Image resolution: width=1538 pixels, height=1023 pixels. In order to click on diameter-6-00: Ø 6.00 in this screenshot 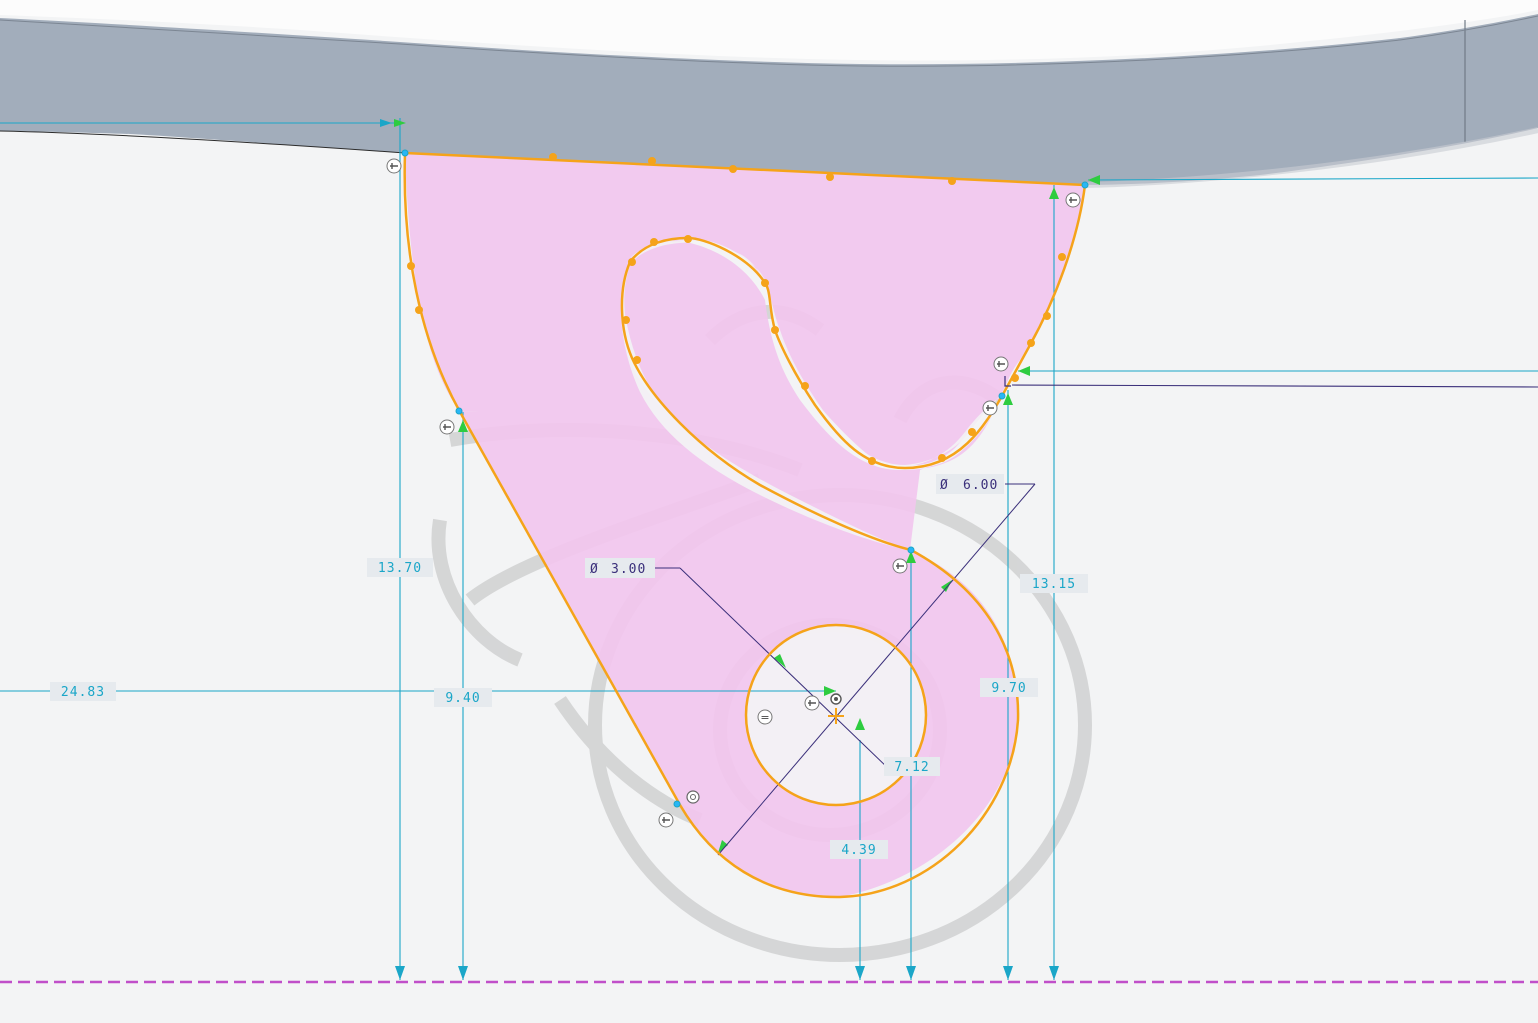, I will do `click(970, 484)`.